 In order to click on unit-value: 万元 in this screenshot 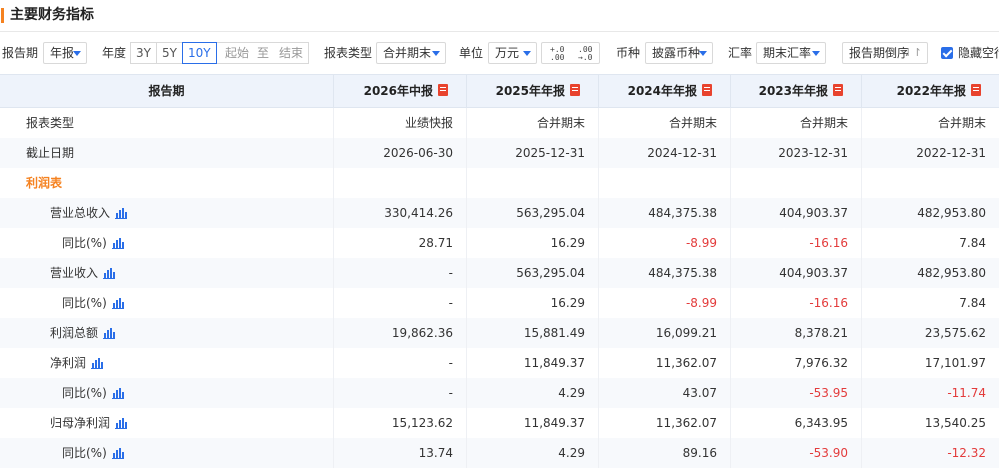, I will do `click(507, 53)`.